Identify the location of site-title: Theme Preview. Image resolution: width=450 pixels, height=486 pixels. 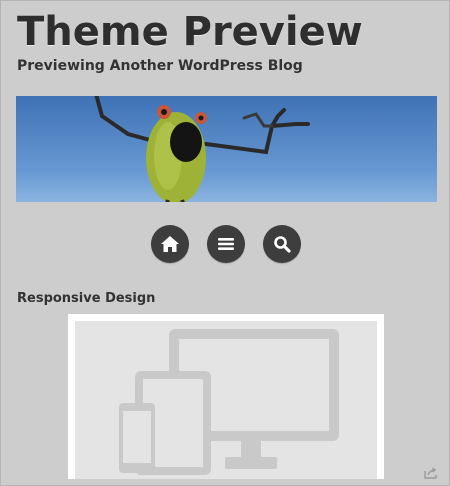
(190, 32).